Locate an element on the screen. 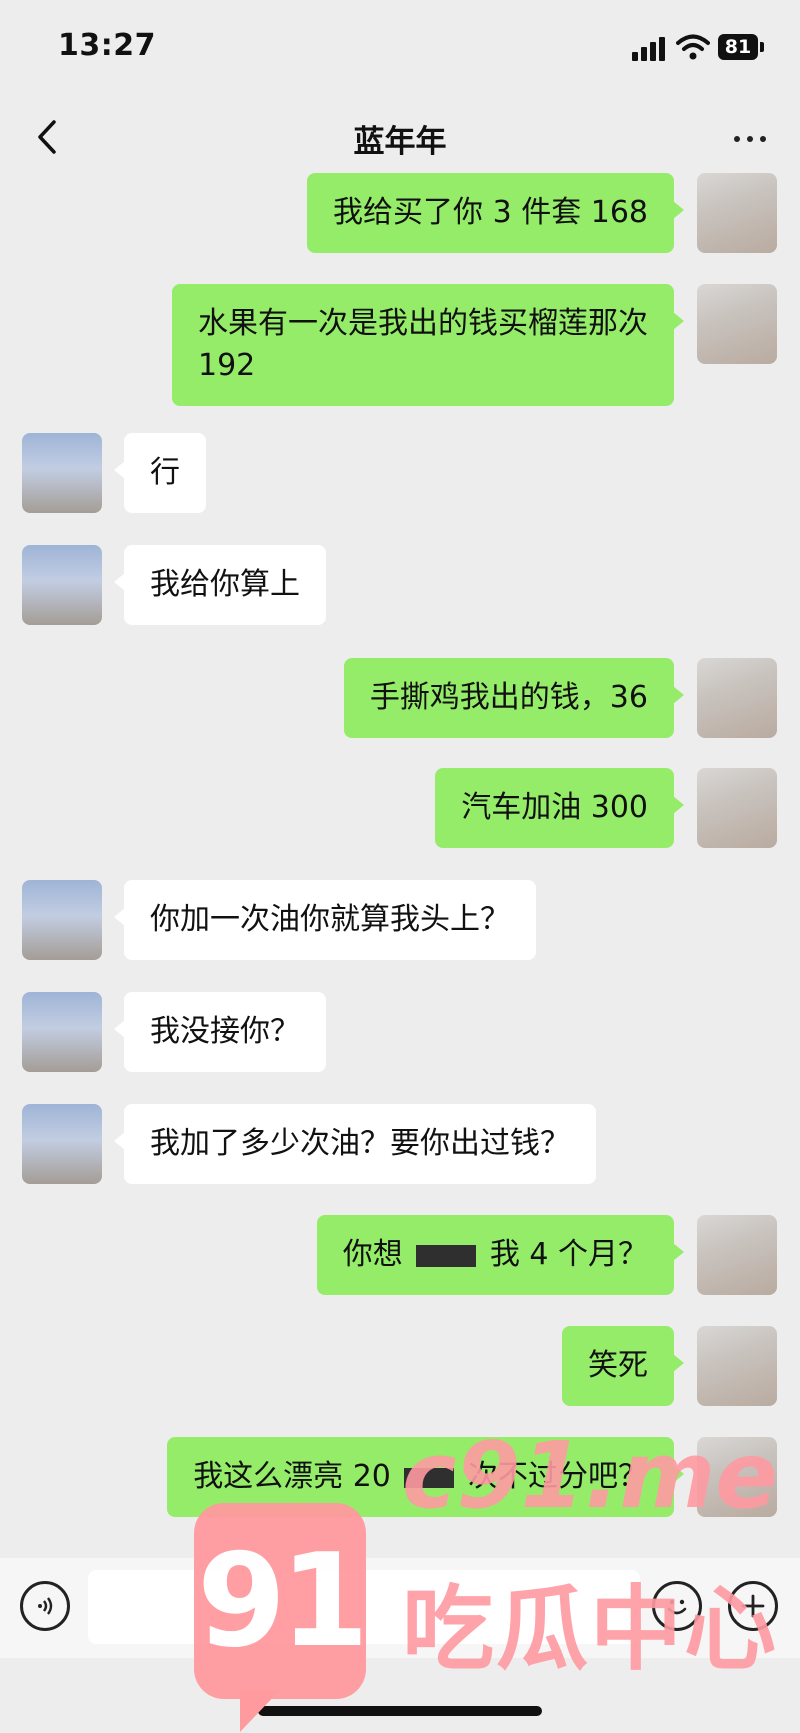 This screenshot has height=1733, width=800. redaction-block is located at coordinates (446, 1255).